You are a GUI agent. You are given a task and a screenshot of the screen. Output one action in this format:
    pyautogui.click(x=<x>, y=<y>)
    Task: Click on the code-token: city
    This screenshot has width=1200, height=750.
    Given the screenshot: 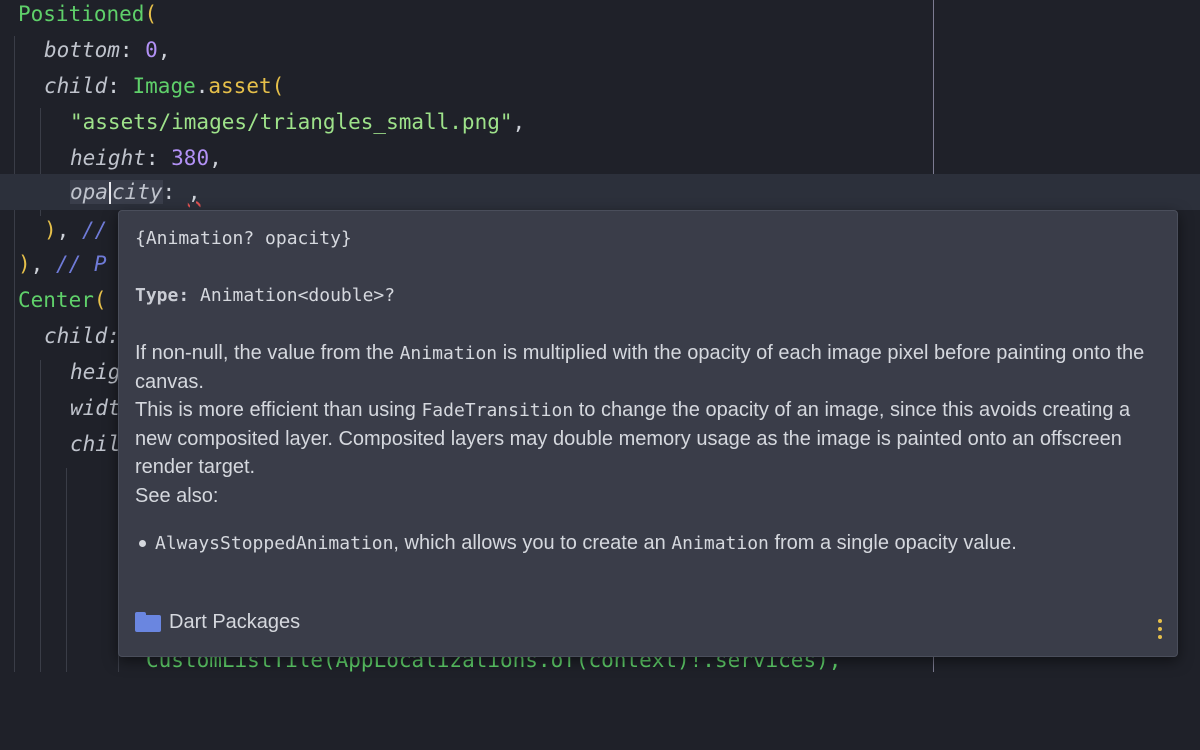 What is the action you would take?
    pyautogui.click(x=137, y=192)
    